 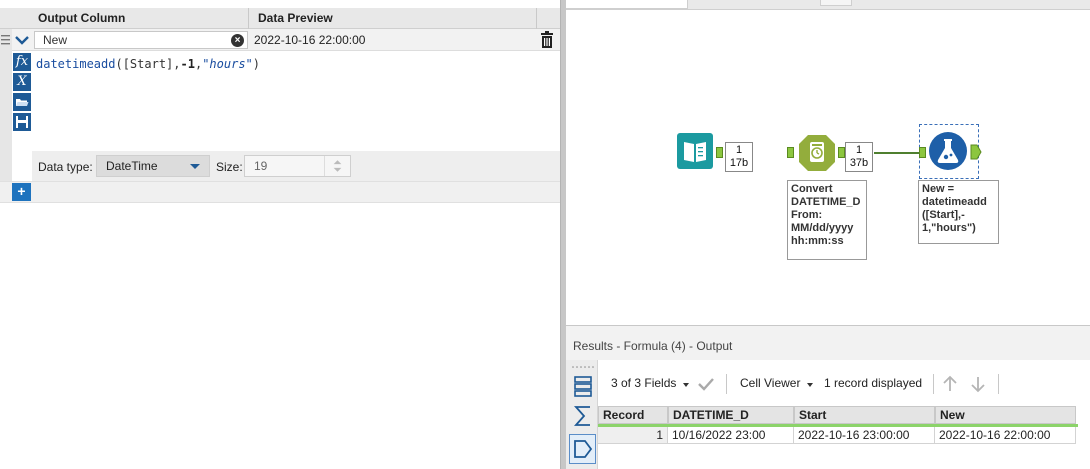 What do you see at coordinates (1005, 435) in the screenshot?
I see `table-cell: 2022-10-16 22:00:00` at bounding box center [1005, 435].